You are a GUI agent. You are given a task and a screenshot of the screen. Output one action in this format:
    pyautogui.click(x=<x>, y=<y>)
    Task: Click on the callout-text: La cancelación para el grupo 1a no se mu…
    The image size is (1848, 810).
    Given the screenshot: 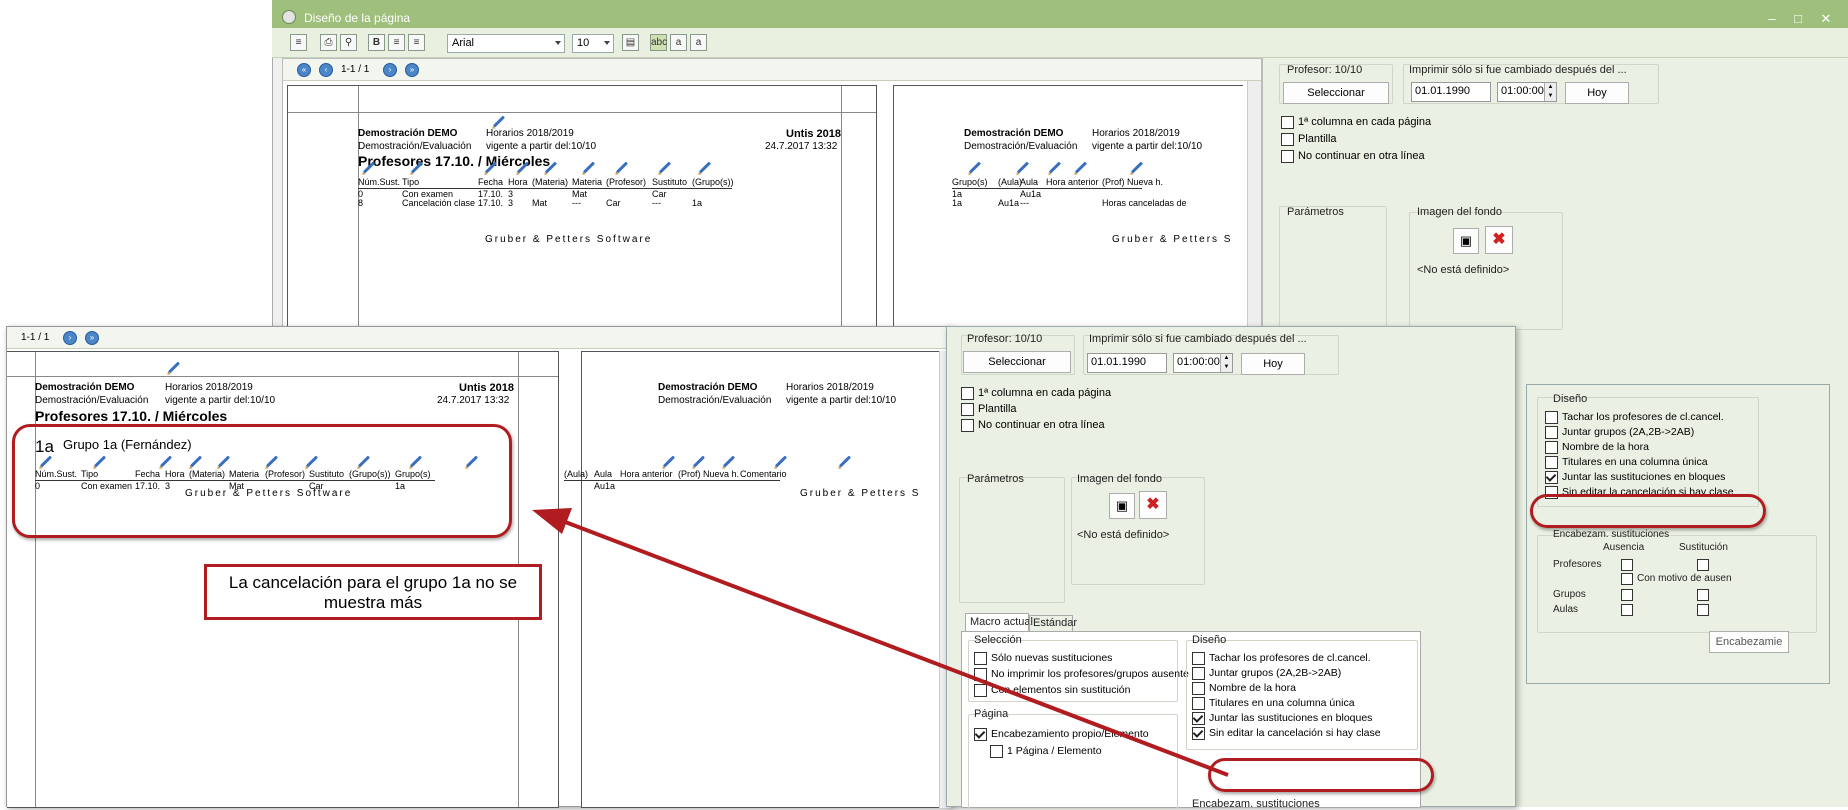 What is the action you would take?
    pyautogui.click(x=373, y=592)
    